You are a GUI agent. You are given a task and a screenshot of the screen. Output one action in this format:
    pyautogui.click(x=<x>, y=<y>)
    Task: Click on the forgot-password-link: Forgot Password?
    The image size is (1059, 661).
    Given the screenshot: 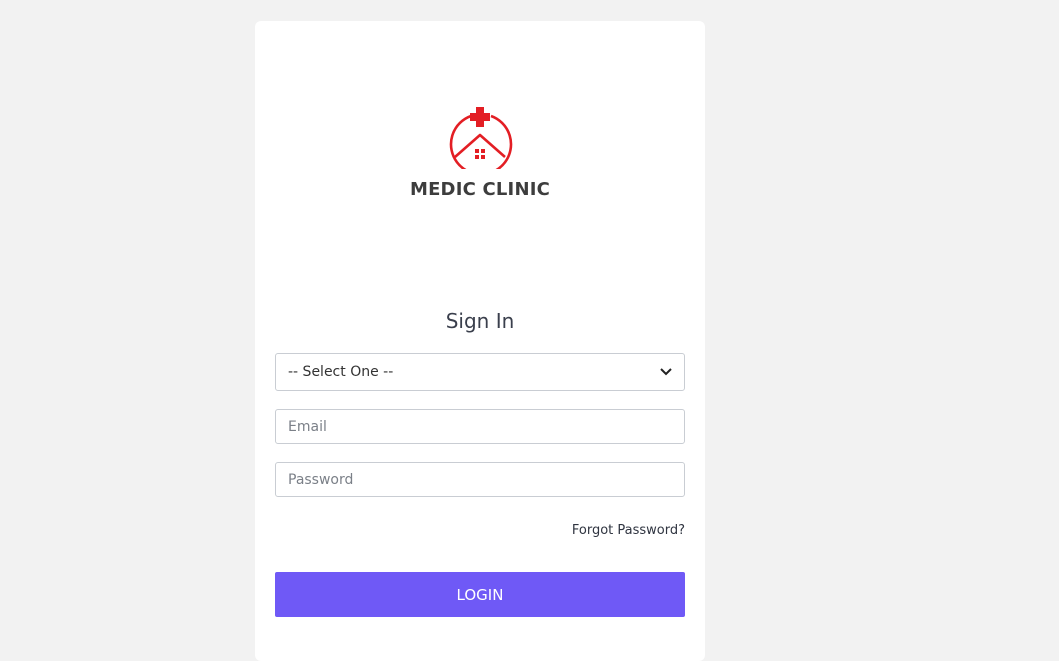 What is the action you would take?
    pyautogui.click(x=628, y=530)
    